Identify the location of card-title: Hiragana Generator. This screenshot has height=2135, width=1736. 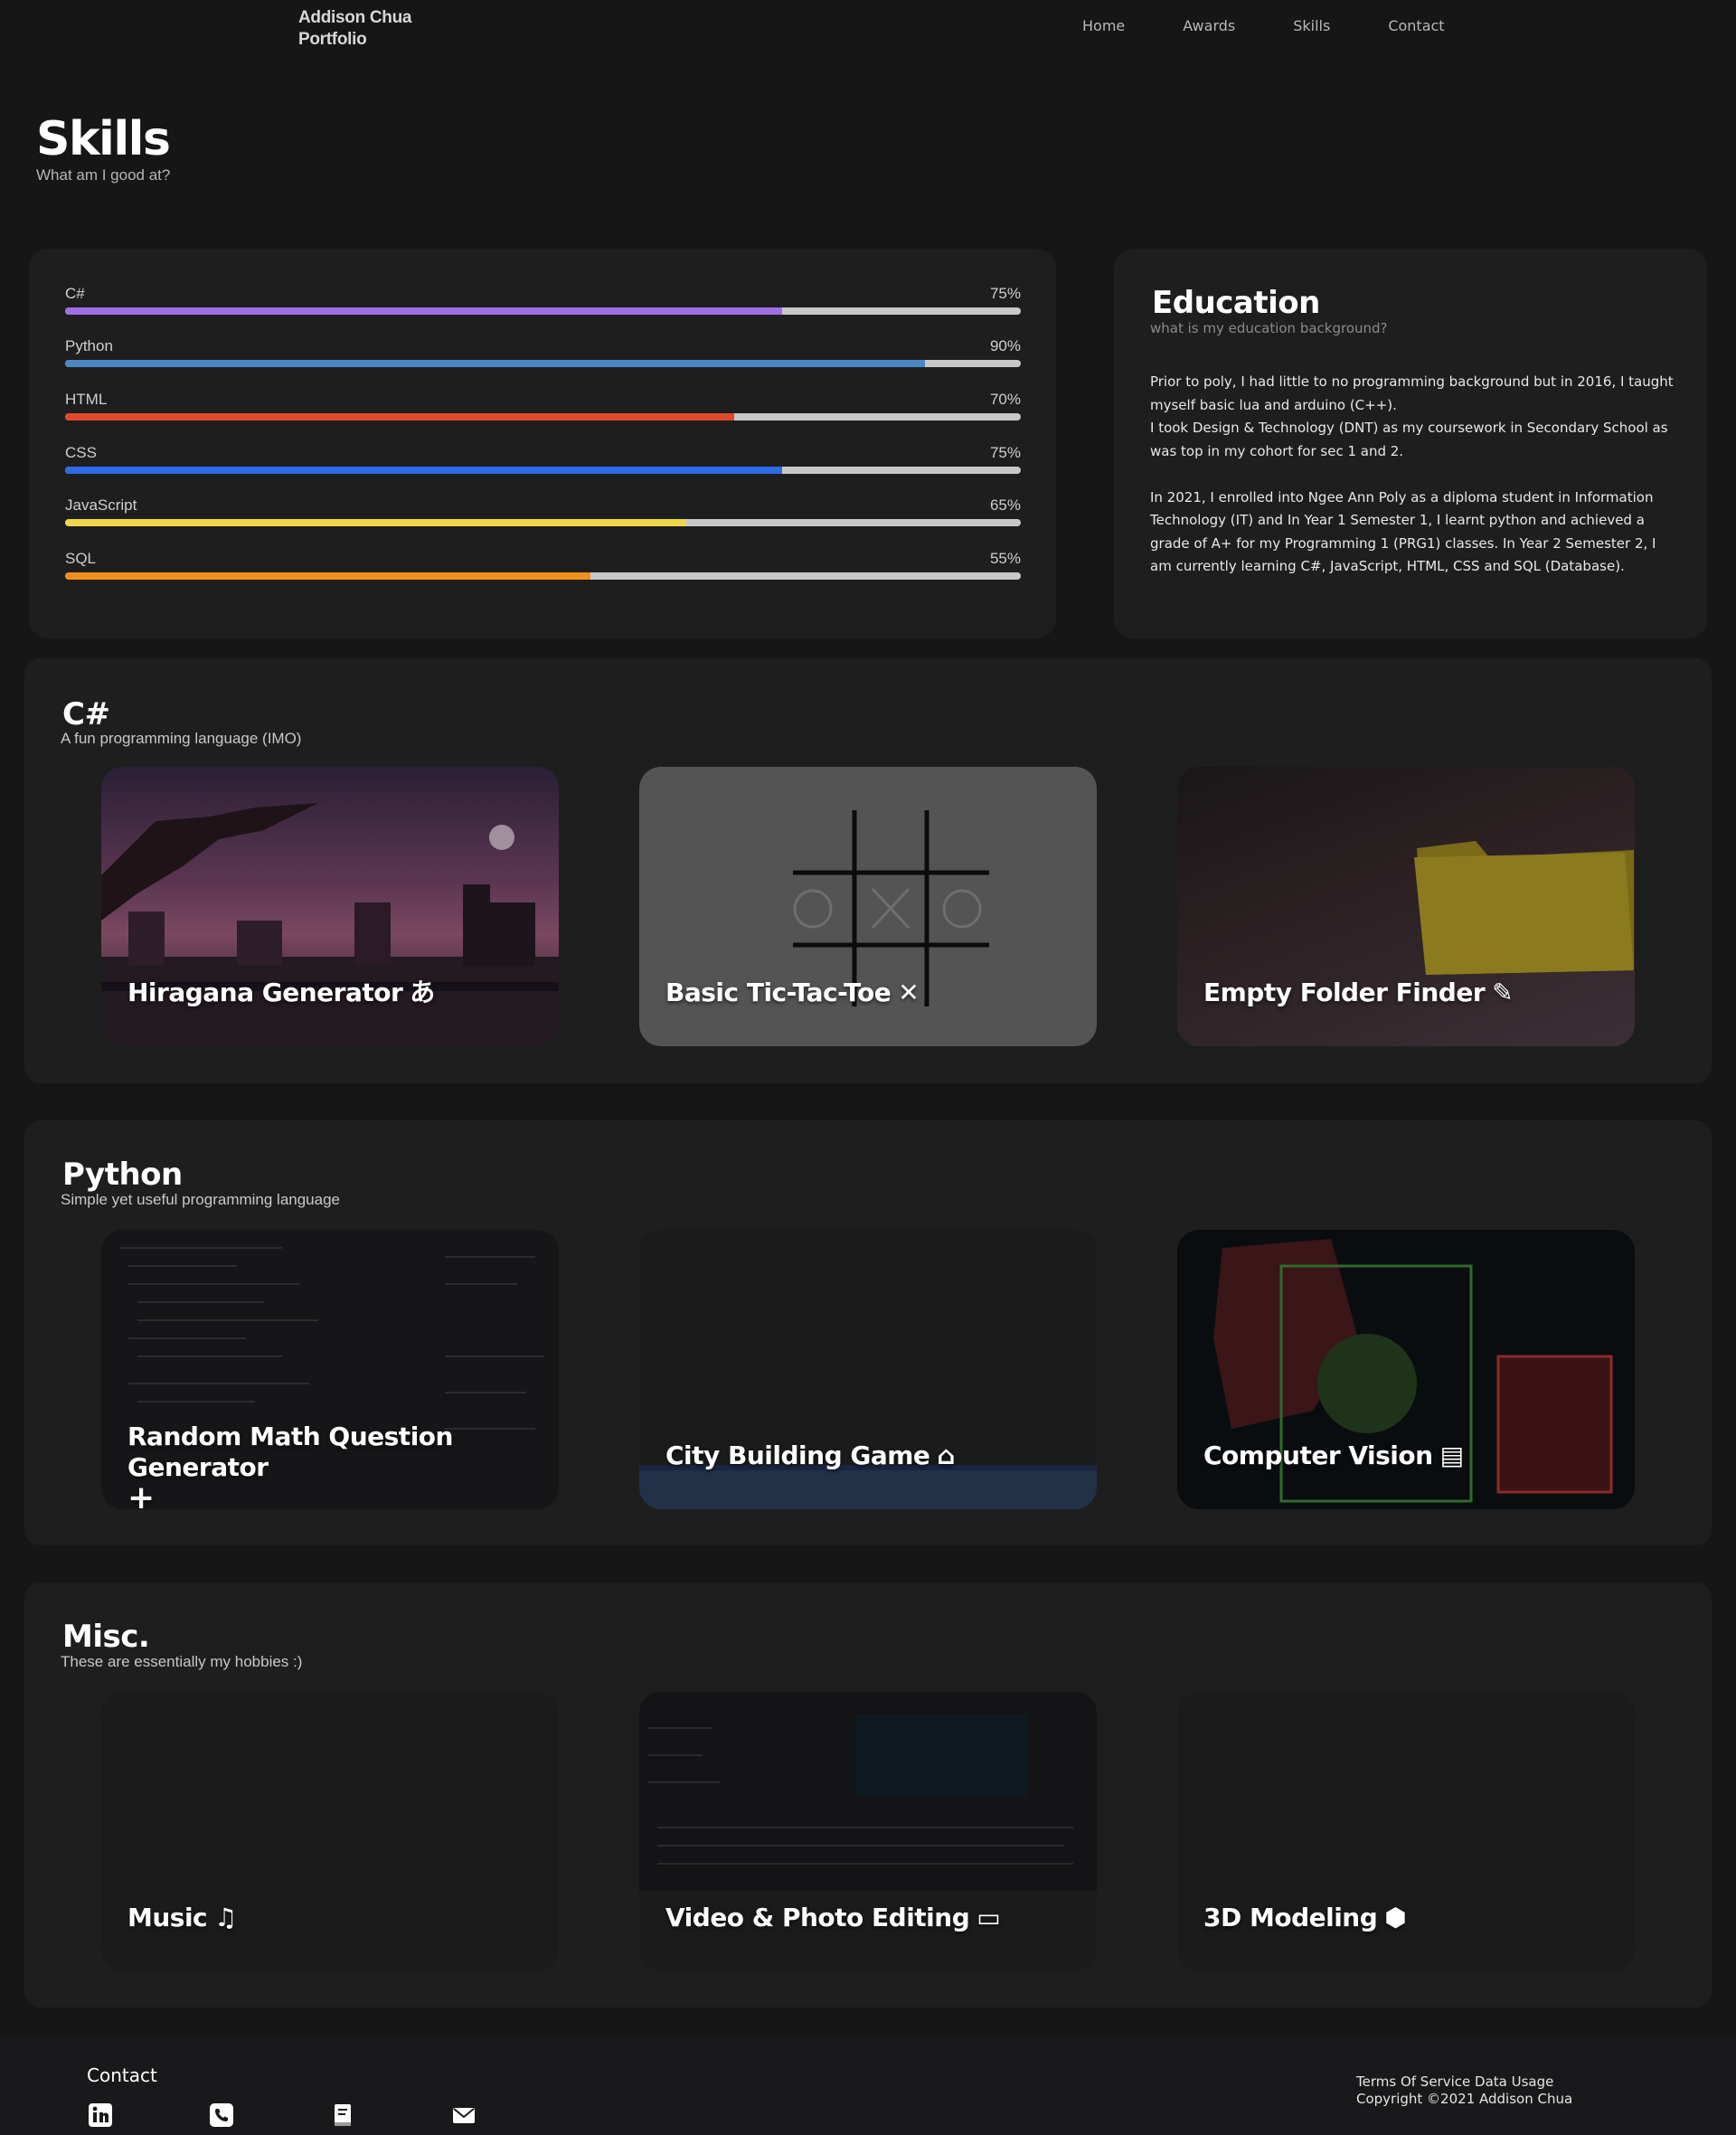
(265, 992).